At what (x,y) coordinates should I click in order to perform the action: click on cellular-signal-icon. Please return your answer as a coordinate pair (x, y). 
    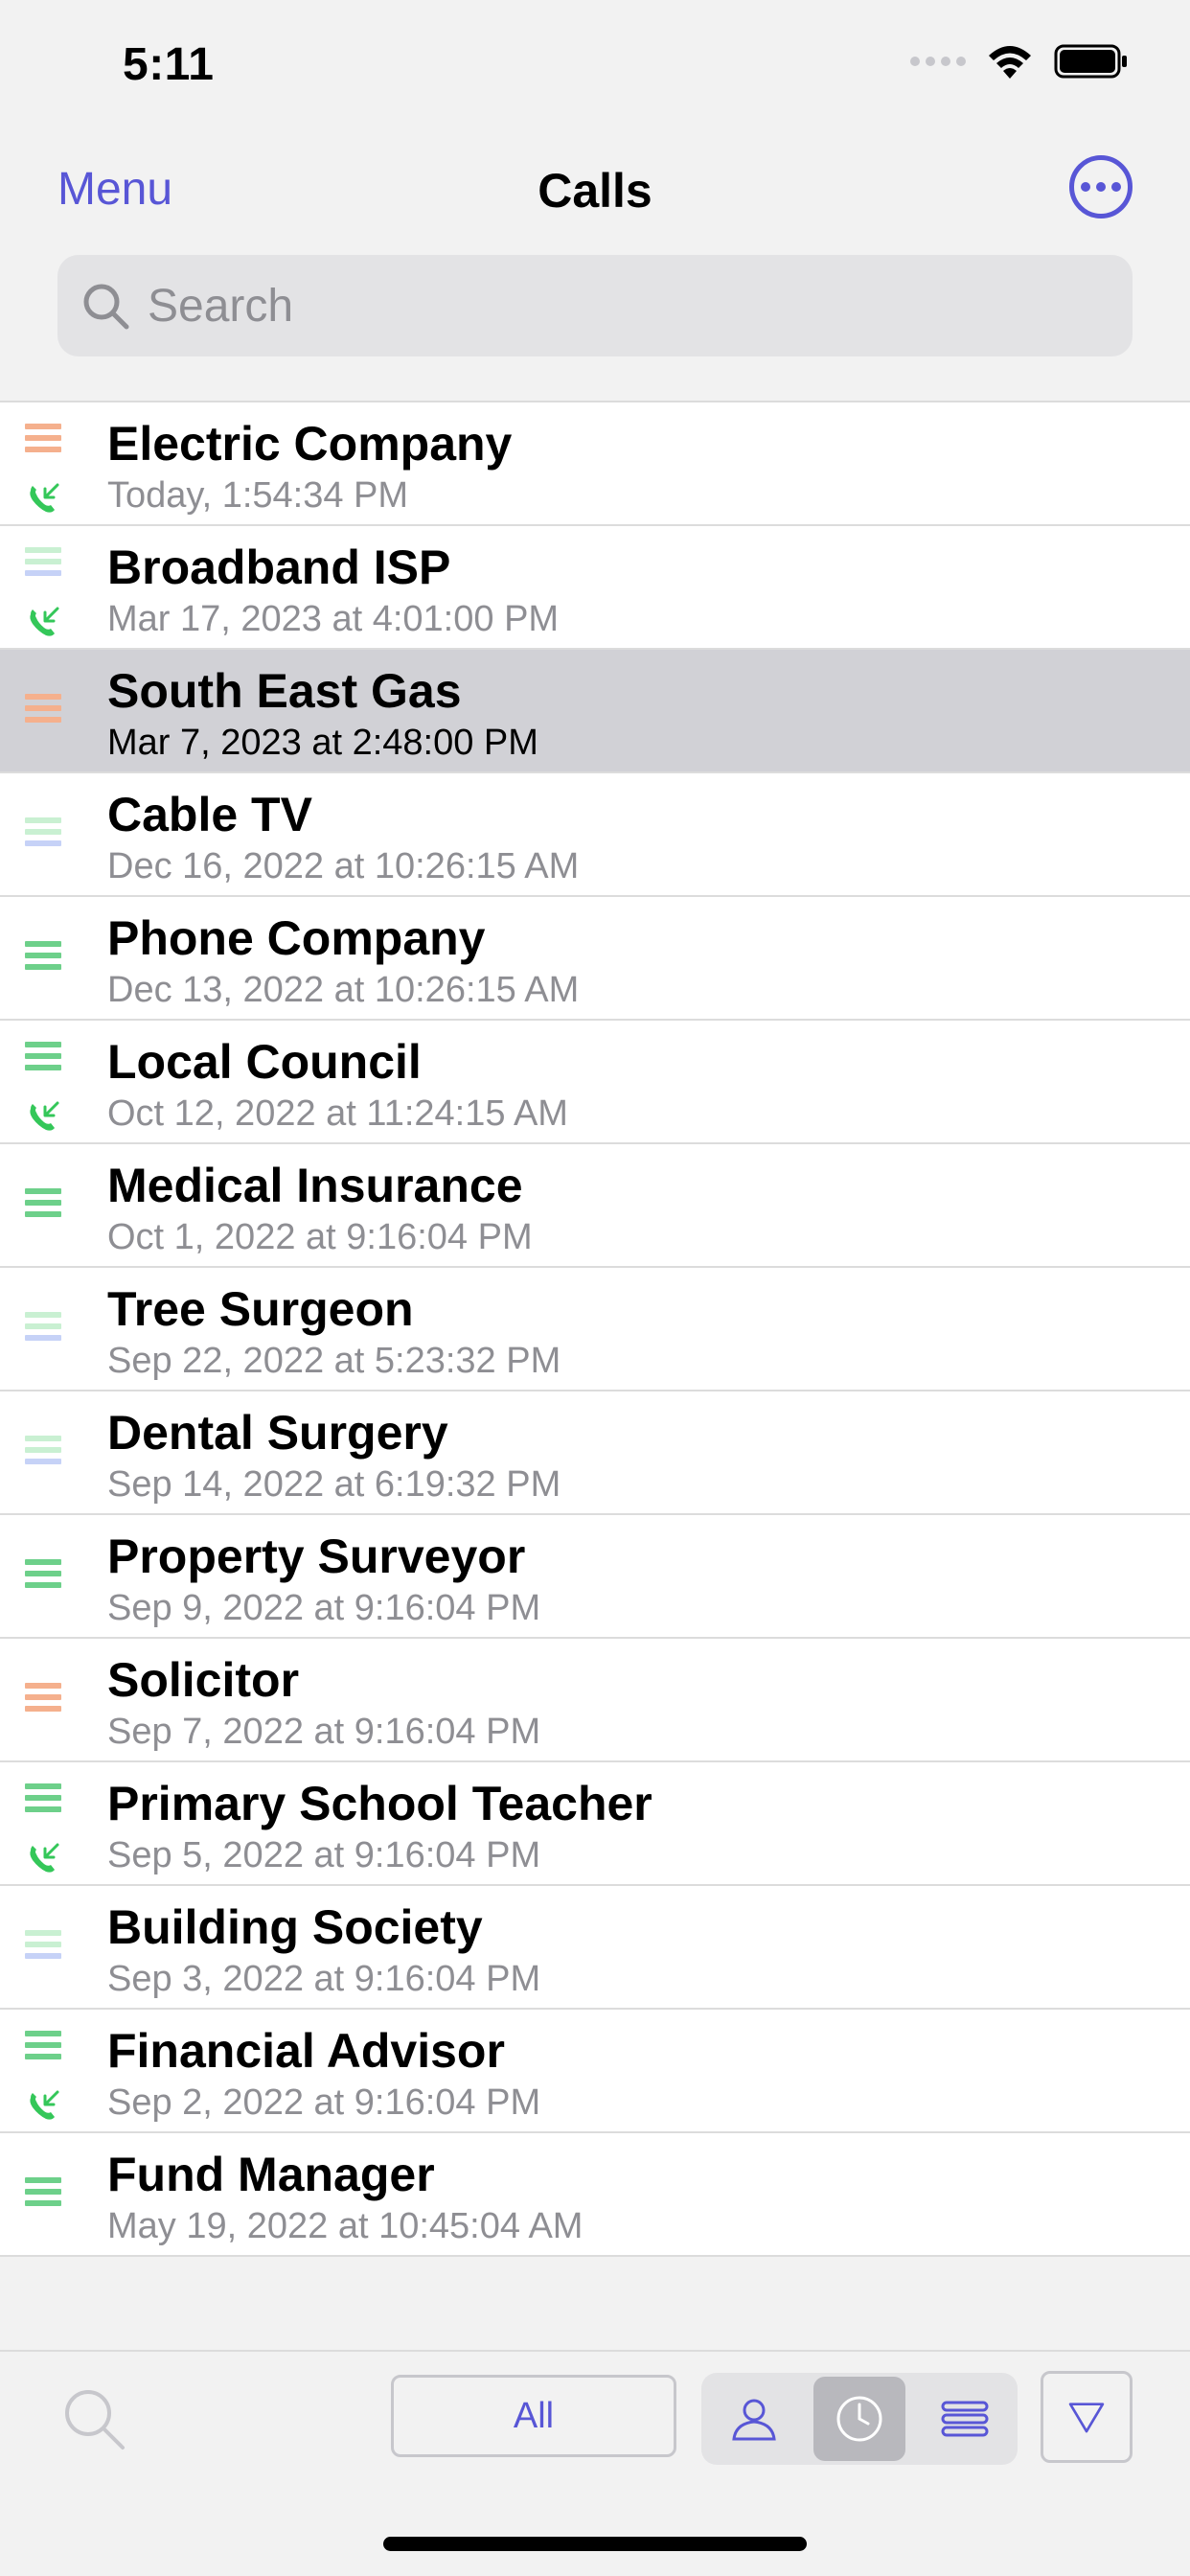
    Looking at the image, I should click on (938, 62).